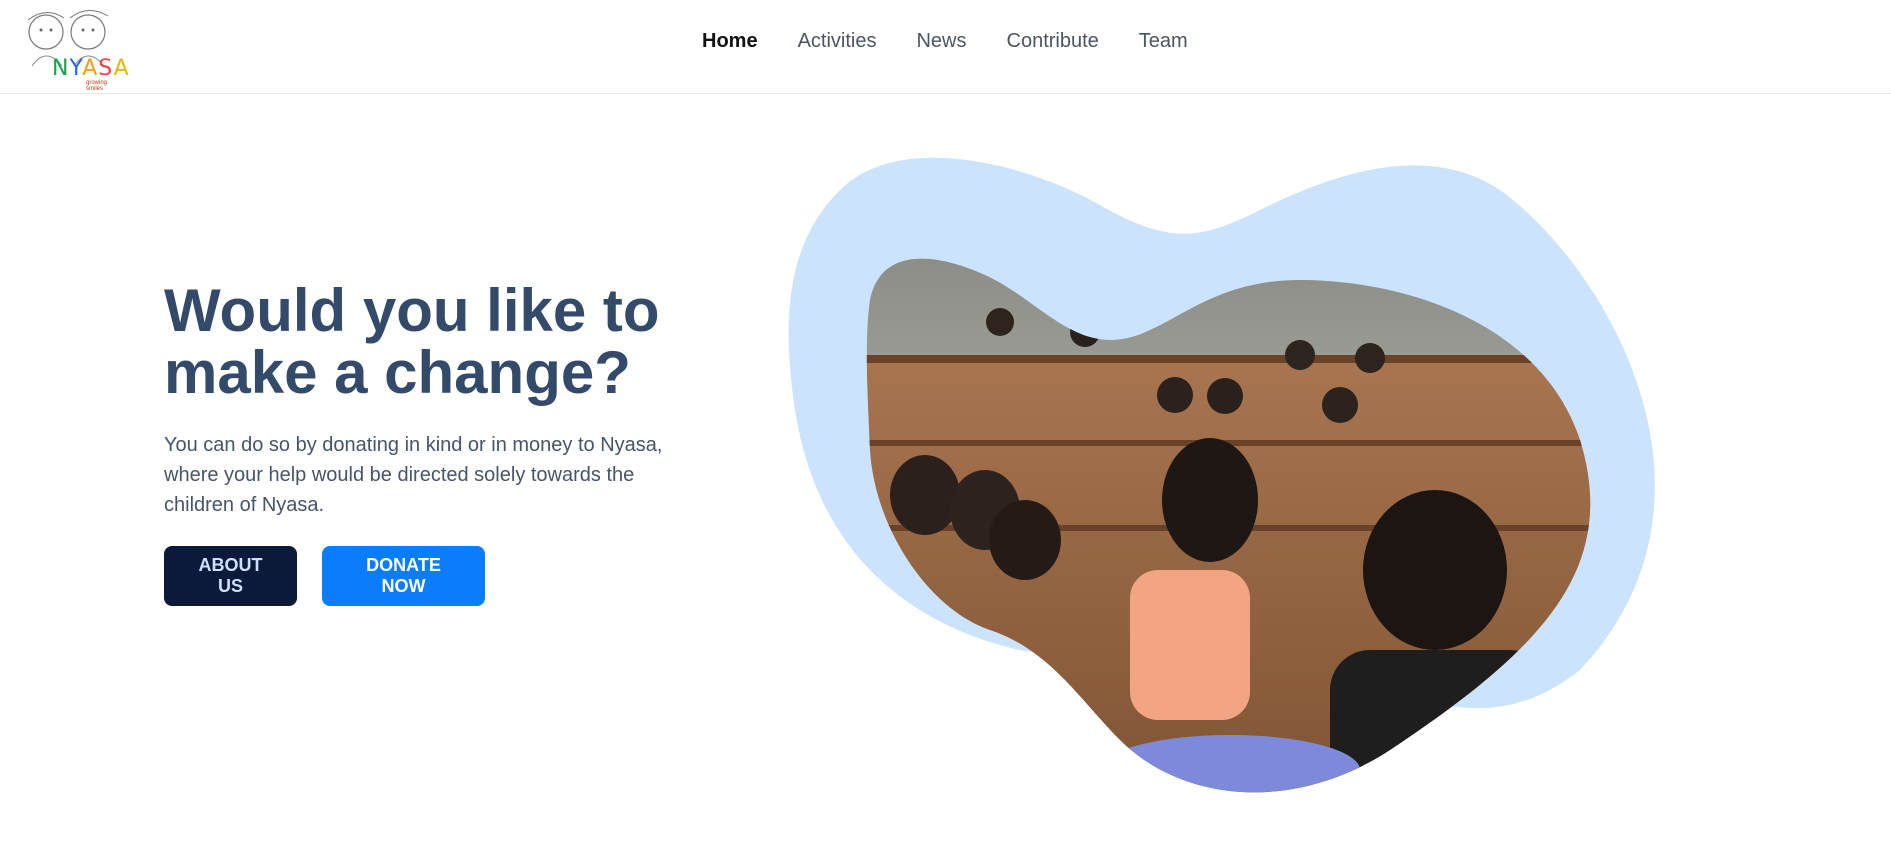 Image resolution: width=1891 pixels, height=855 pixels. What do you see at coordinates (412, 341) in the screenshot?
I see `hero-title: Would you like to make a change?` at bounding box center [412, 341].